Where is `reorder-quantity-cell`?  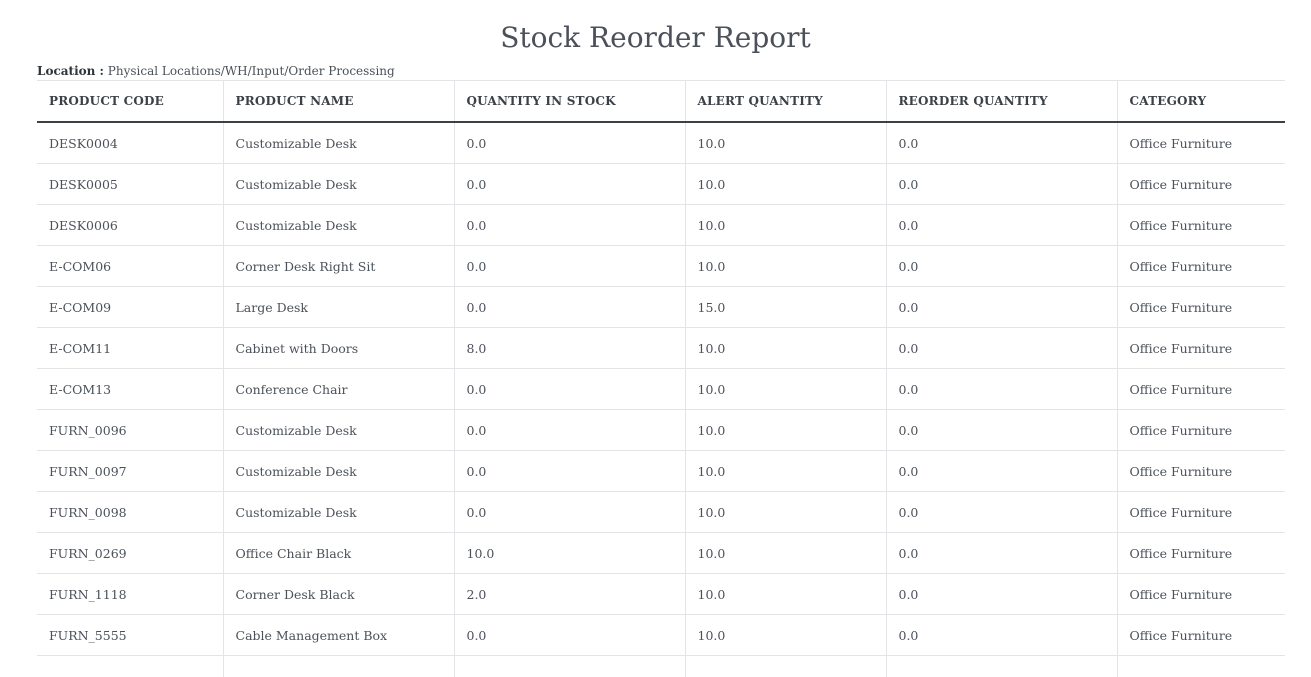
reorder-quantity-cell is located at coordinates (1001, 666).